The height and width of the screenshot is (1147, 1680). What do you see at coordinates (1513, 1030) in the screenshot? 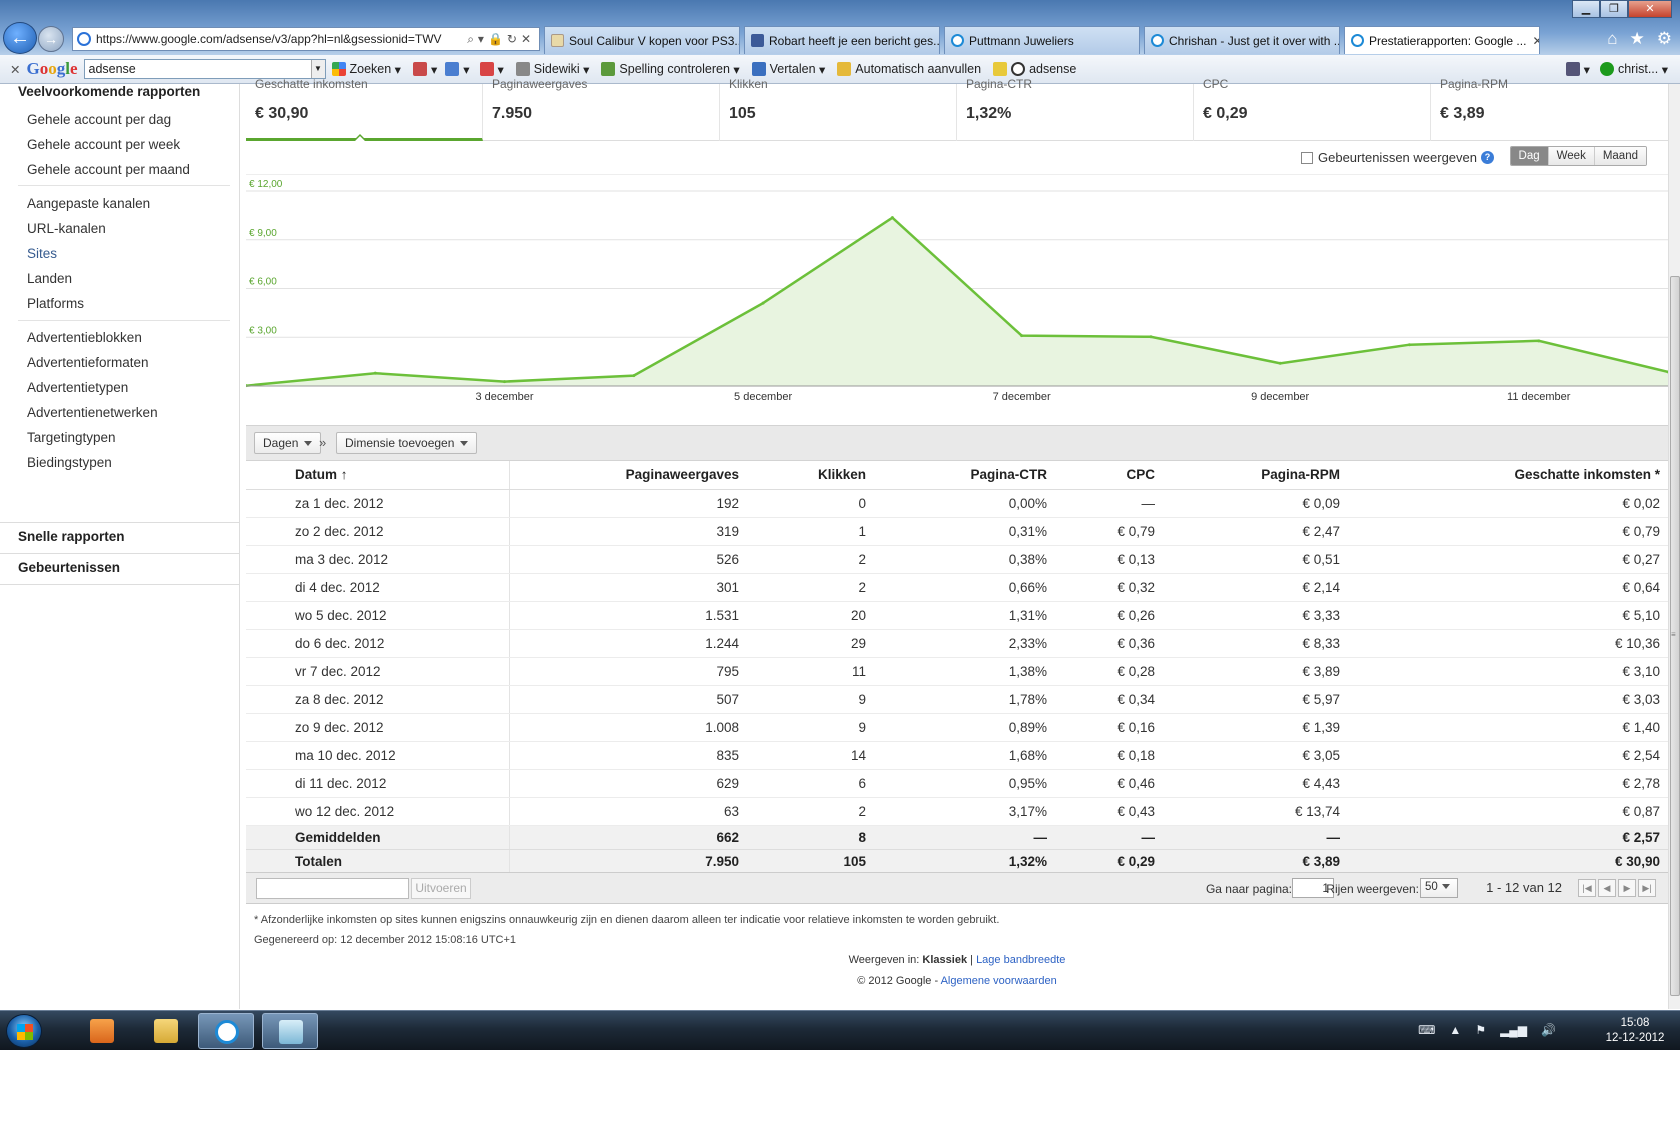
I see `network-icon: ▂▄▆` at bounding box center [1513, 1030].